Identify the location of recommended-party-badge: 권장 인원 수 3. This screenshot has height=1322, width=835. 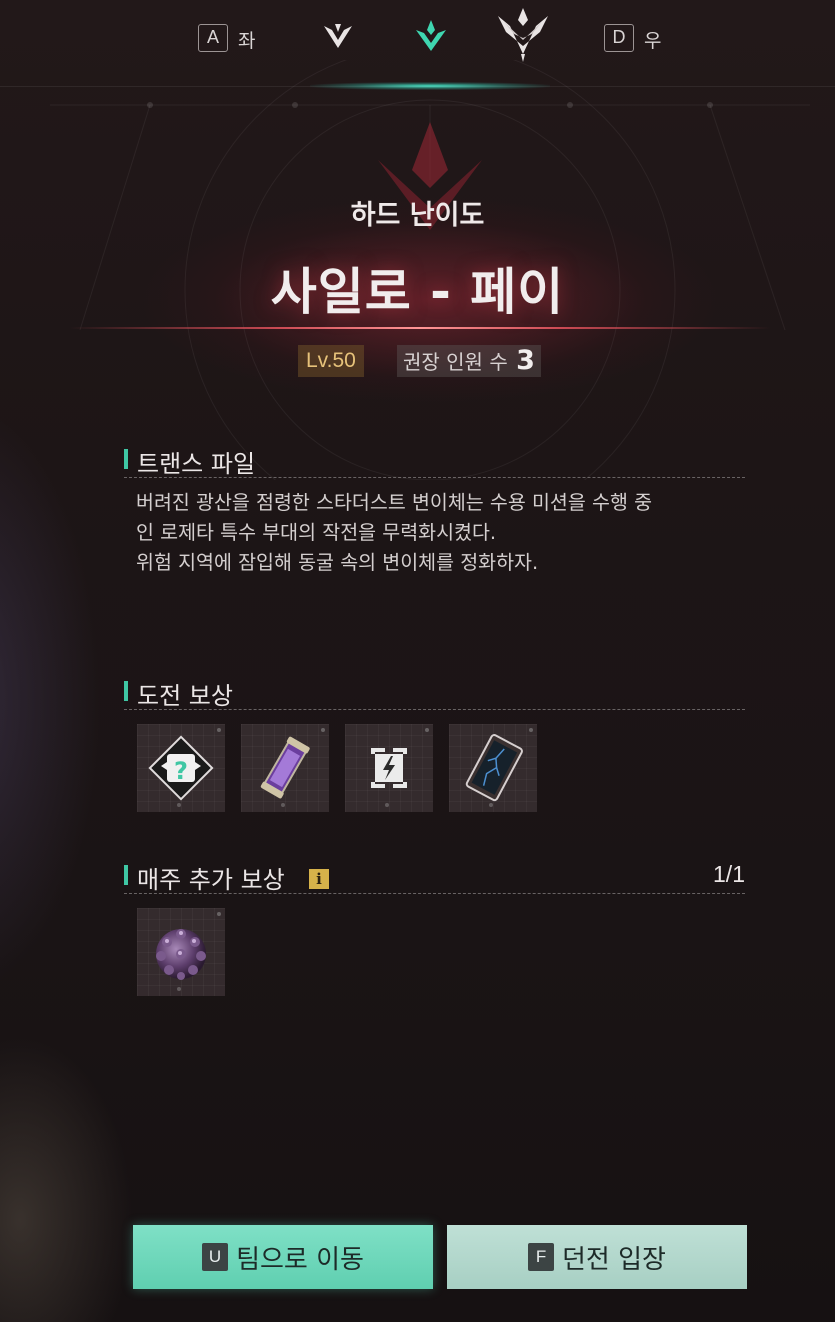
(469, 361).